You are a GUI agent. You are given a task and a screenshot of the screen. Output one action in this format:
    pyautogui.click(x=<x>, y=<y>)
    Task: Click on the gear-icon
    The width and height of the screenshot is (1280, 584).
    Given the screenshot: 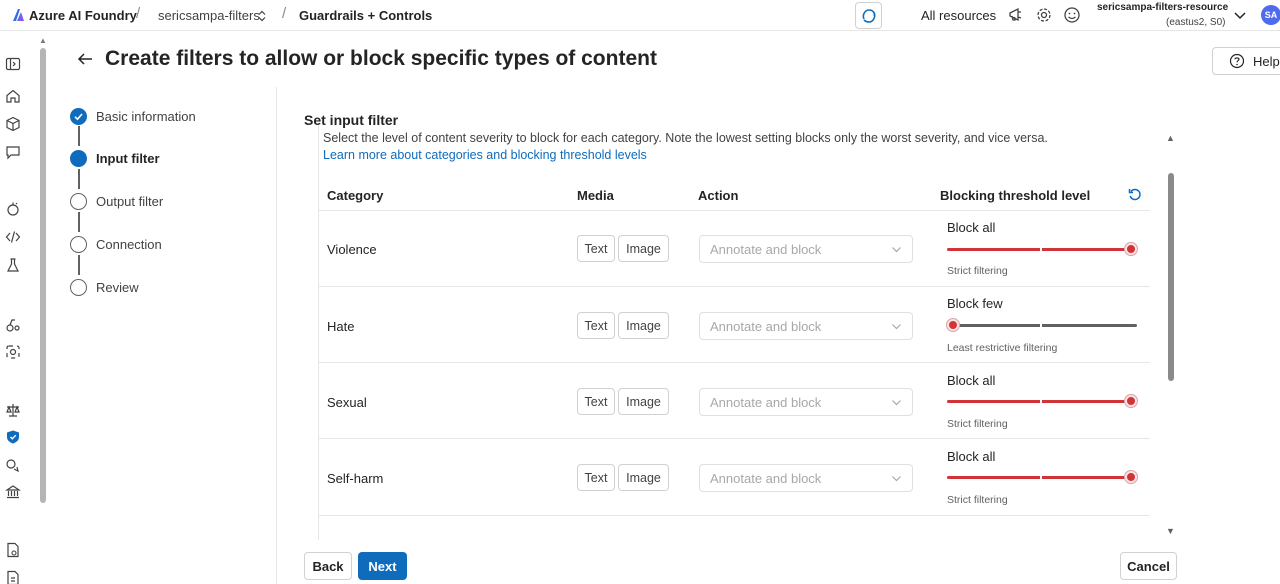 What is the action you would take?
    pyautogui.click(x=1044, y=15)
    